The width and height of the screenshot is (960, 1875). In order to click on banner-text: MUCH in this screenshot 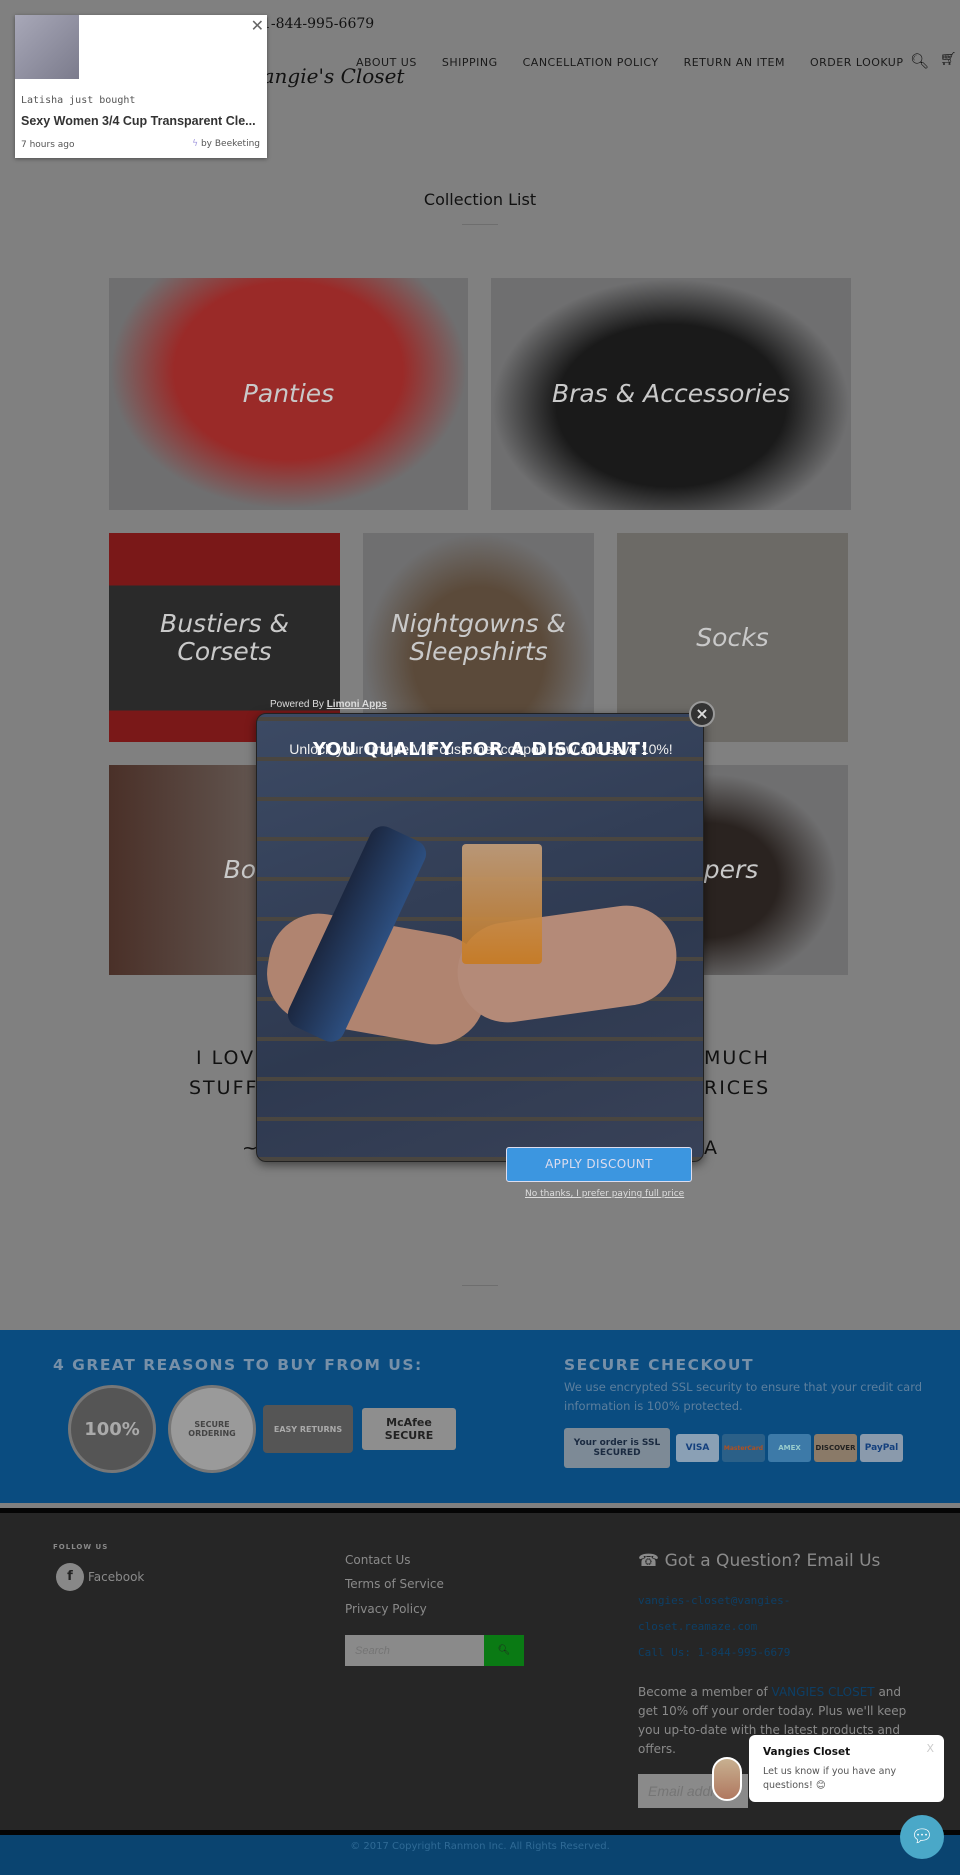, I will do `click(737, 1058)`.